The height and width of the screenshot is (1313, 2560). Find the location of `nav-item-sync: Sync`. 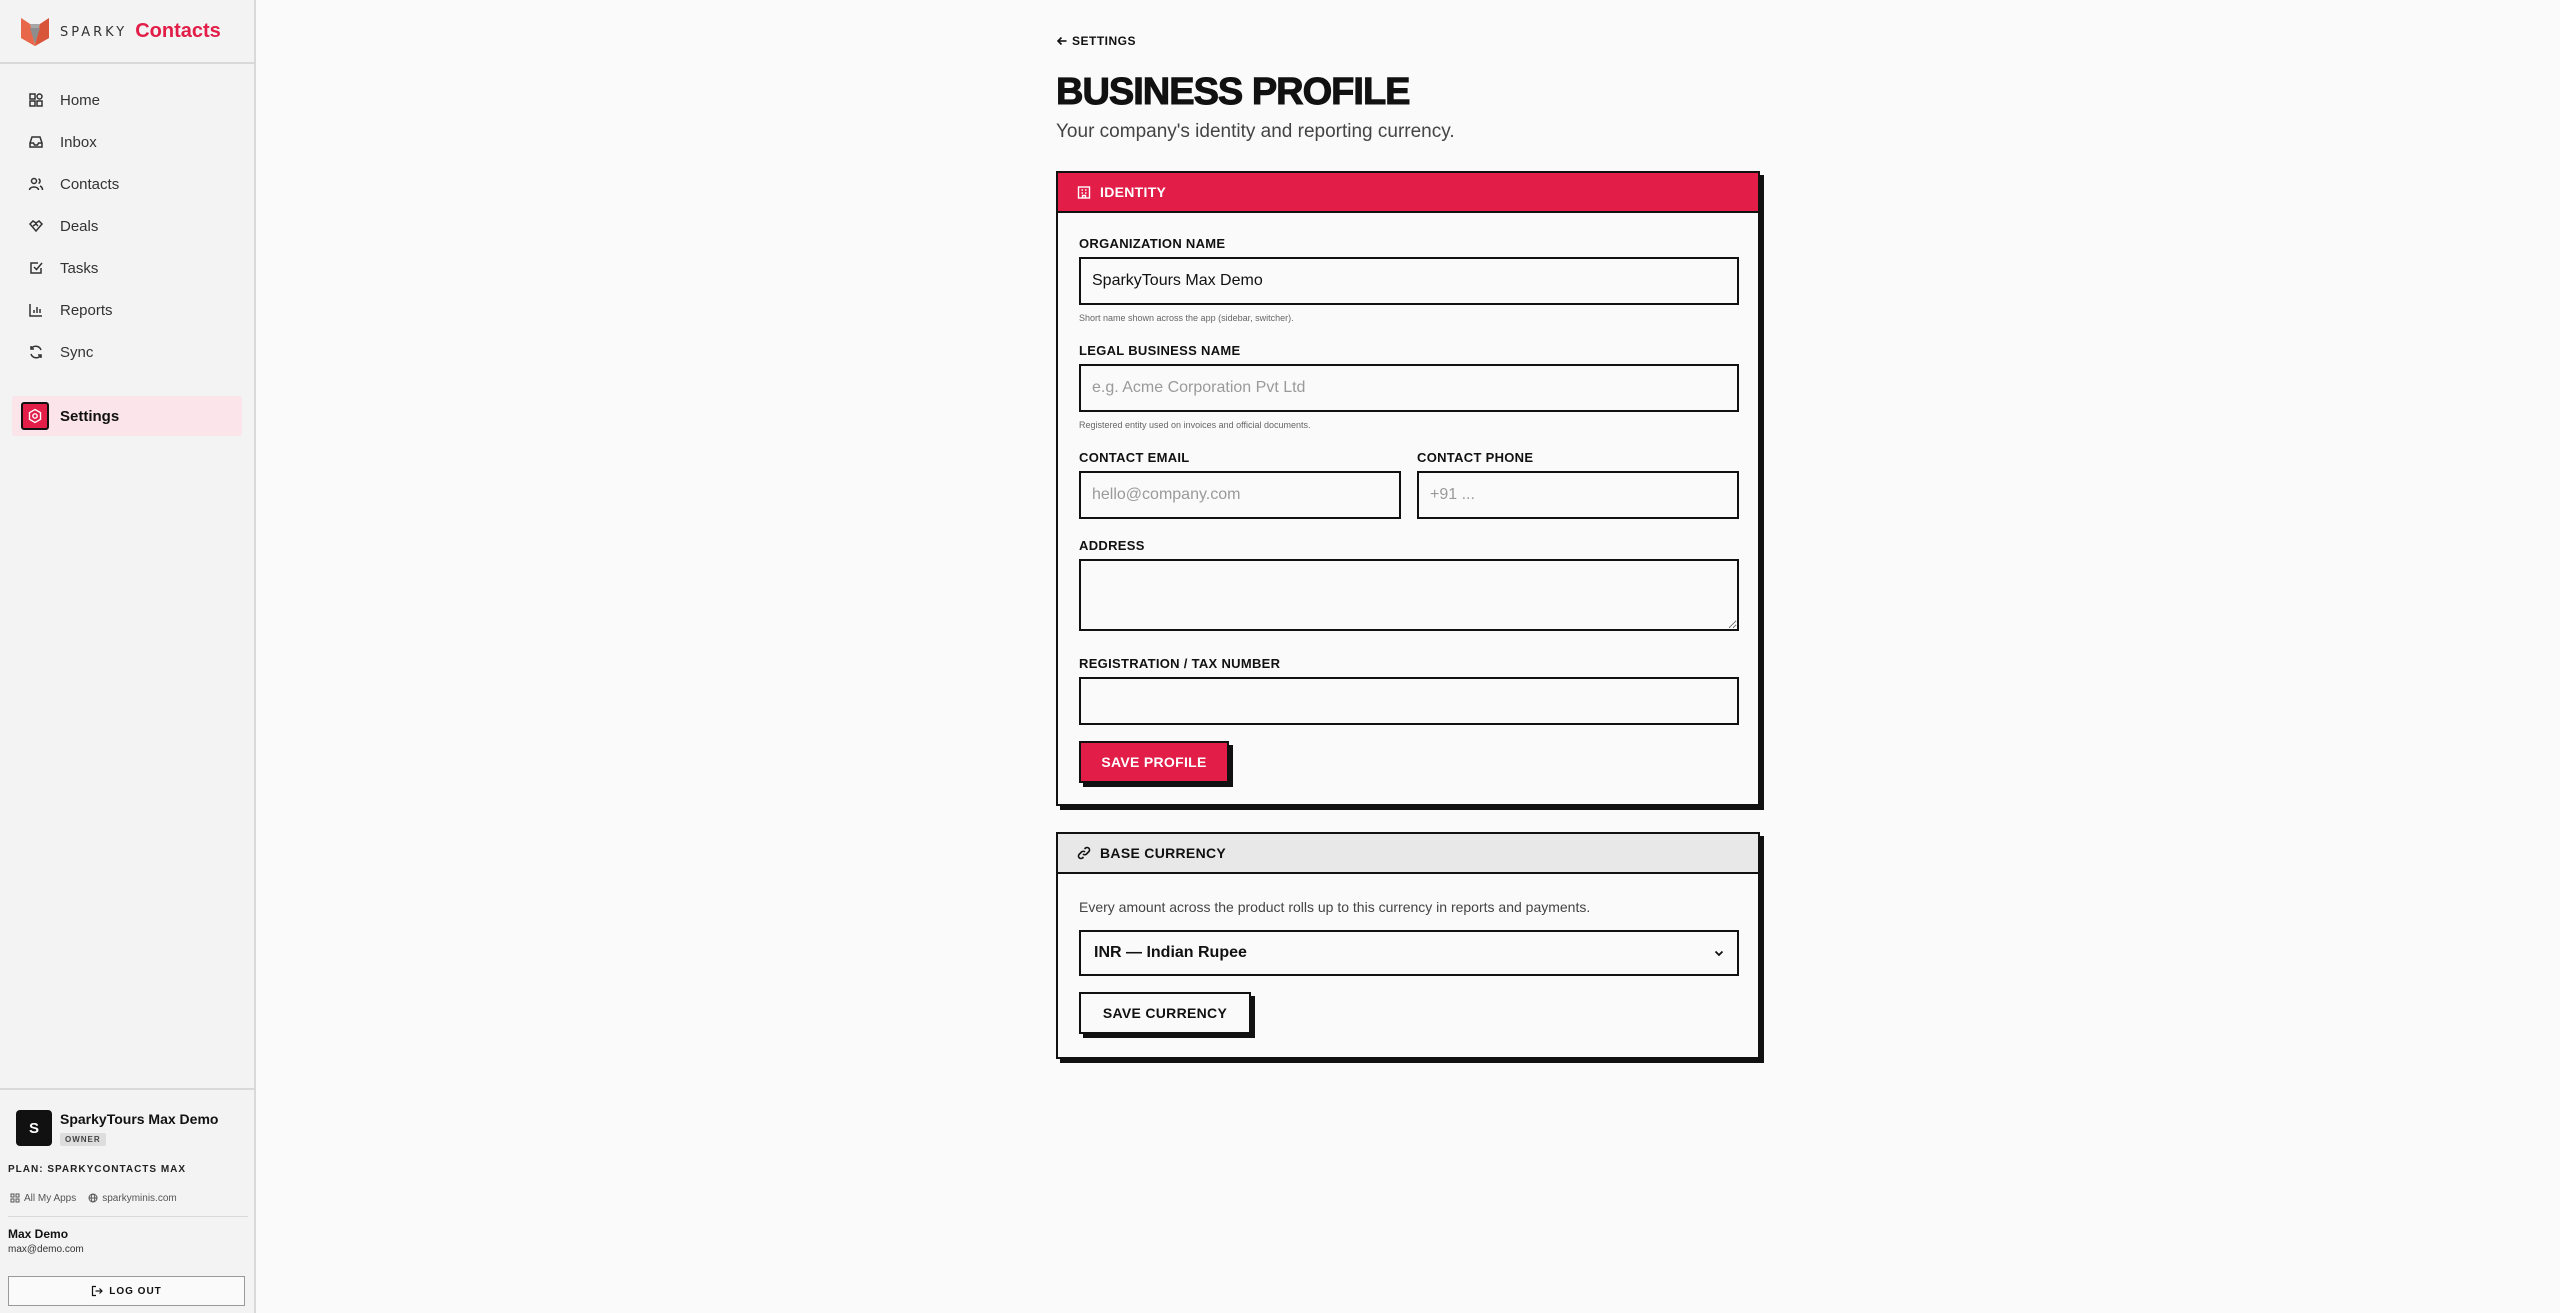

nav-item-sync: Sync is located at coordinates (127, 352).